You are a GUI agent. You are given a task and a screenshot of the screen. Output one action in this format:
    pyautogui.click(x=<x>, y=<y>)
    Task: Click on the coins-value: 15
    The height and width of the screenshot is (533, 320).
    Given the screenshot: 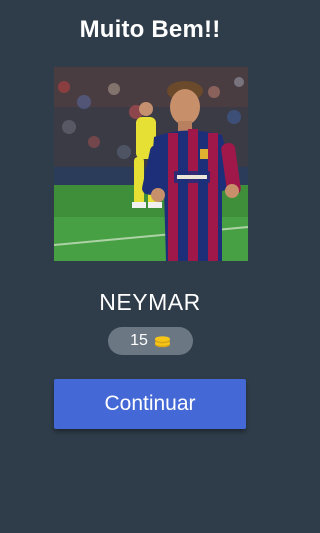 What is the action you would take?
    pyautogui.click(x=139, y=340)
    